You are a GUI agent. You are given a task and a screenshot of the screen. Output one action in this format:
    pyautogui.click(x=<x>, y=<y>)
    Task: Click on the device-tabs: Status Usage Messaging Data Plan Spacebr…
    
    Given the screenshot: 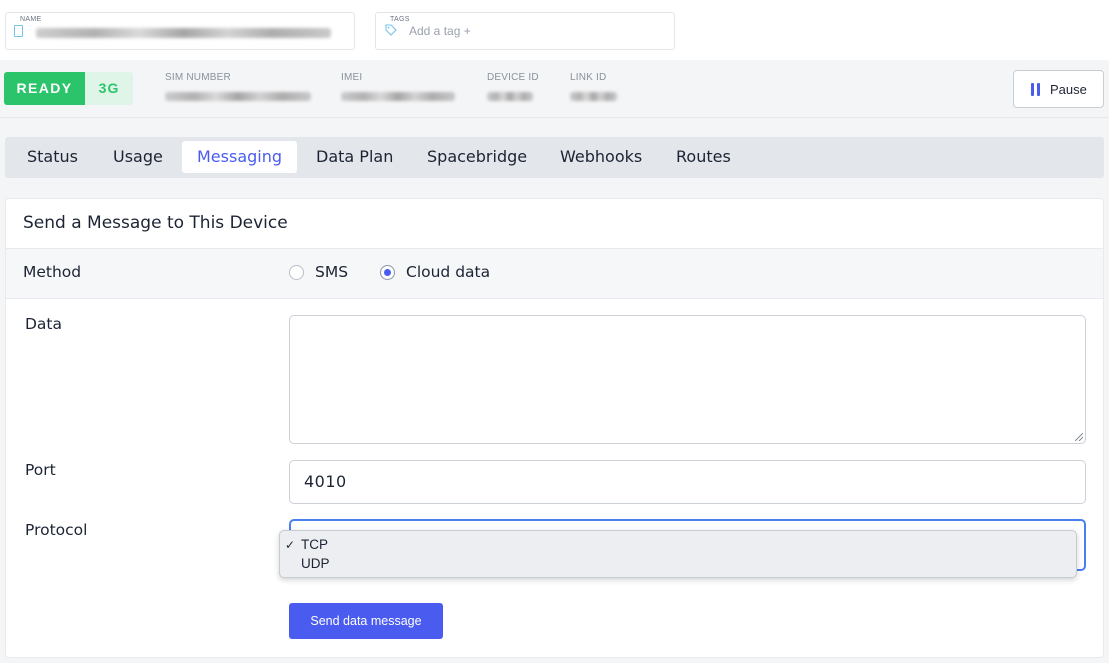 What is the action you would take?
    pyautogui.click(x=554, y=157)
    